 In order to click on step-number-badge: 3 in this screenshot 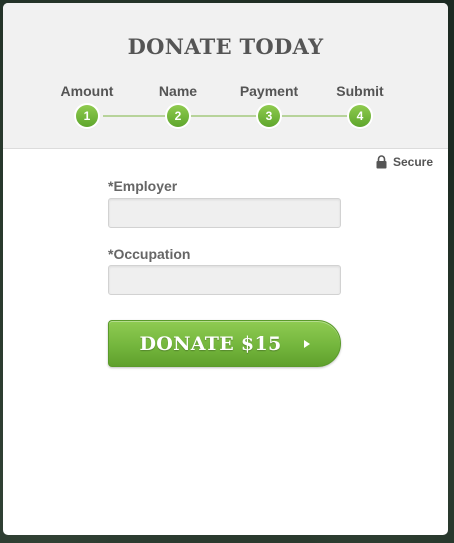, I will do `click(269, 116)`.